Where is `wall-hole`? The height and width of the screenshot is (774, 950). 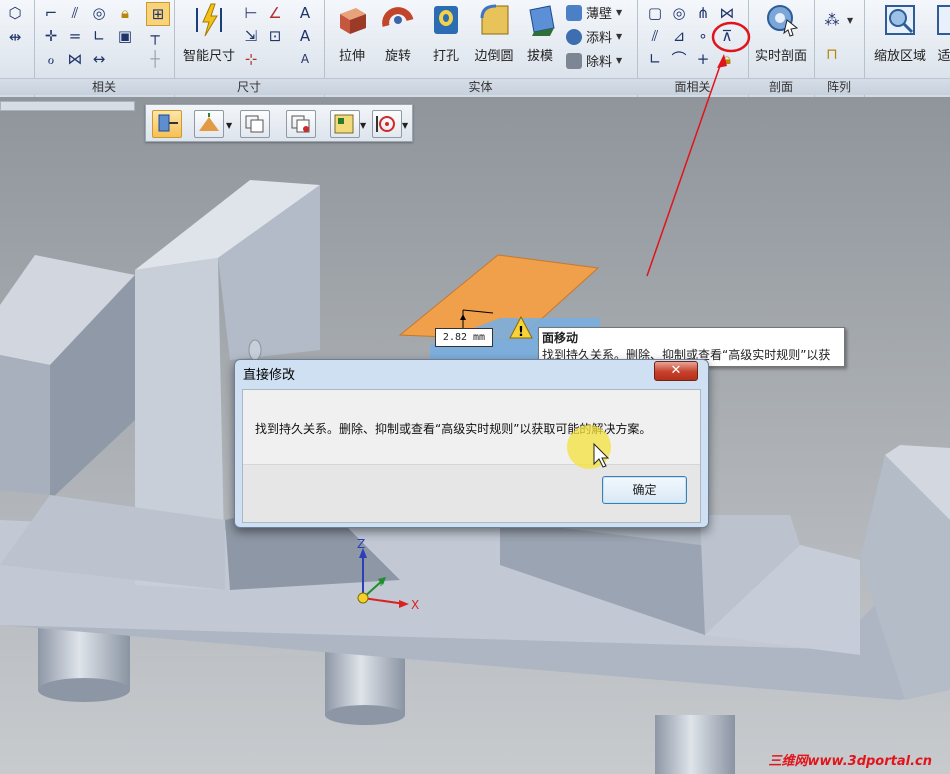 wall-hole is located at coordinates (255, 350).